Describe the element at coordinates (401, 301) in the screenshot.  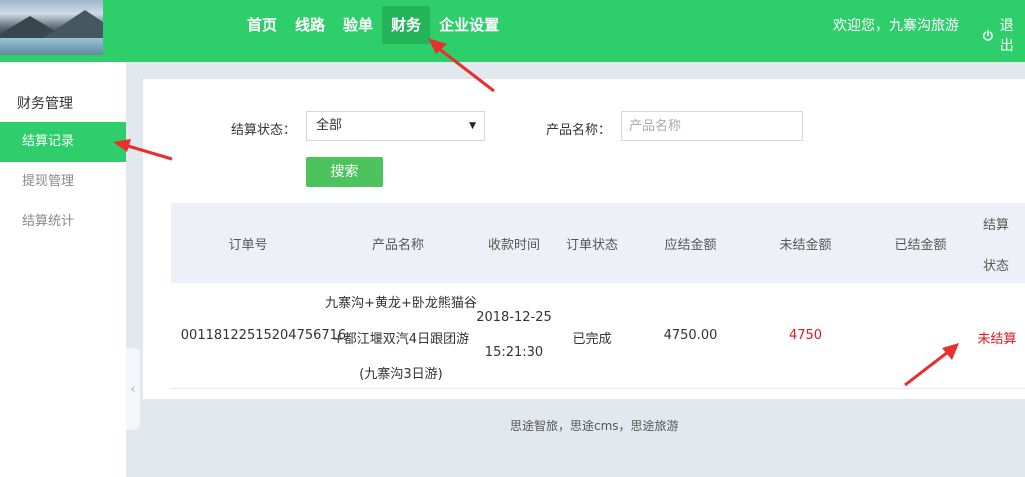
I see `cell-product-line-1: 九寨沟+黄龙+卧龙熊猫谷` at that location.